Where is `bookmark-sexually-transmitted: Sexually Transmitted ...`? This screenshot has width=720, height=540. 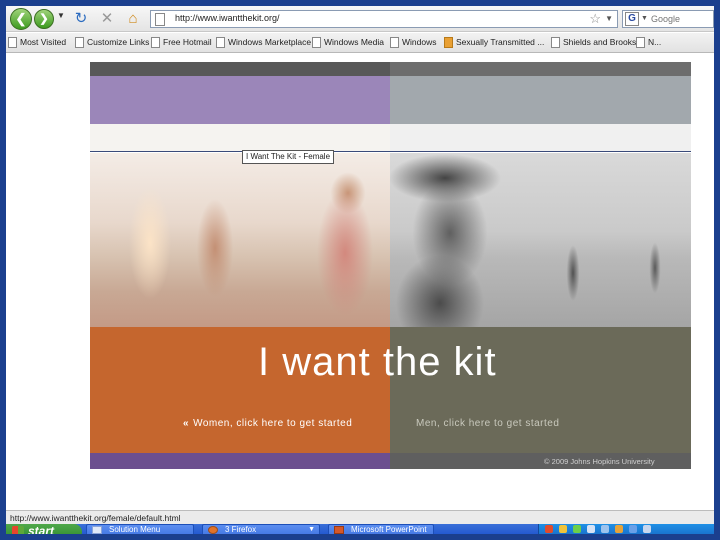
bookmark-sexually-transmitted: Sexually Transmitted ... is located at coordinates (494, 43).